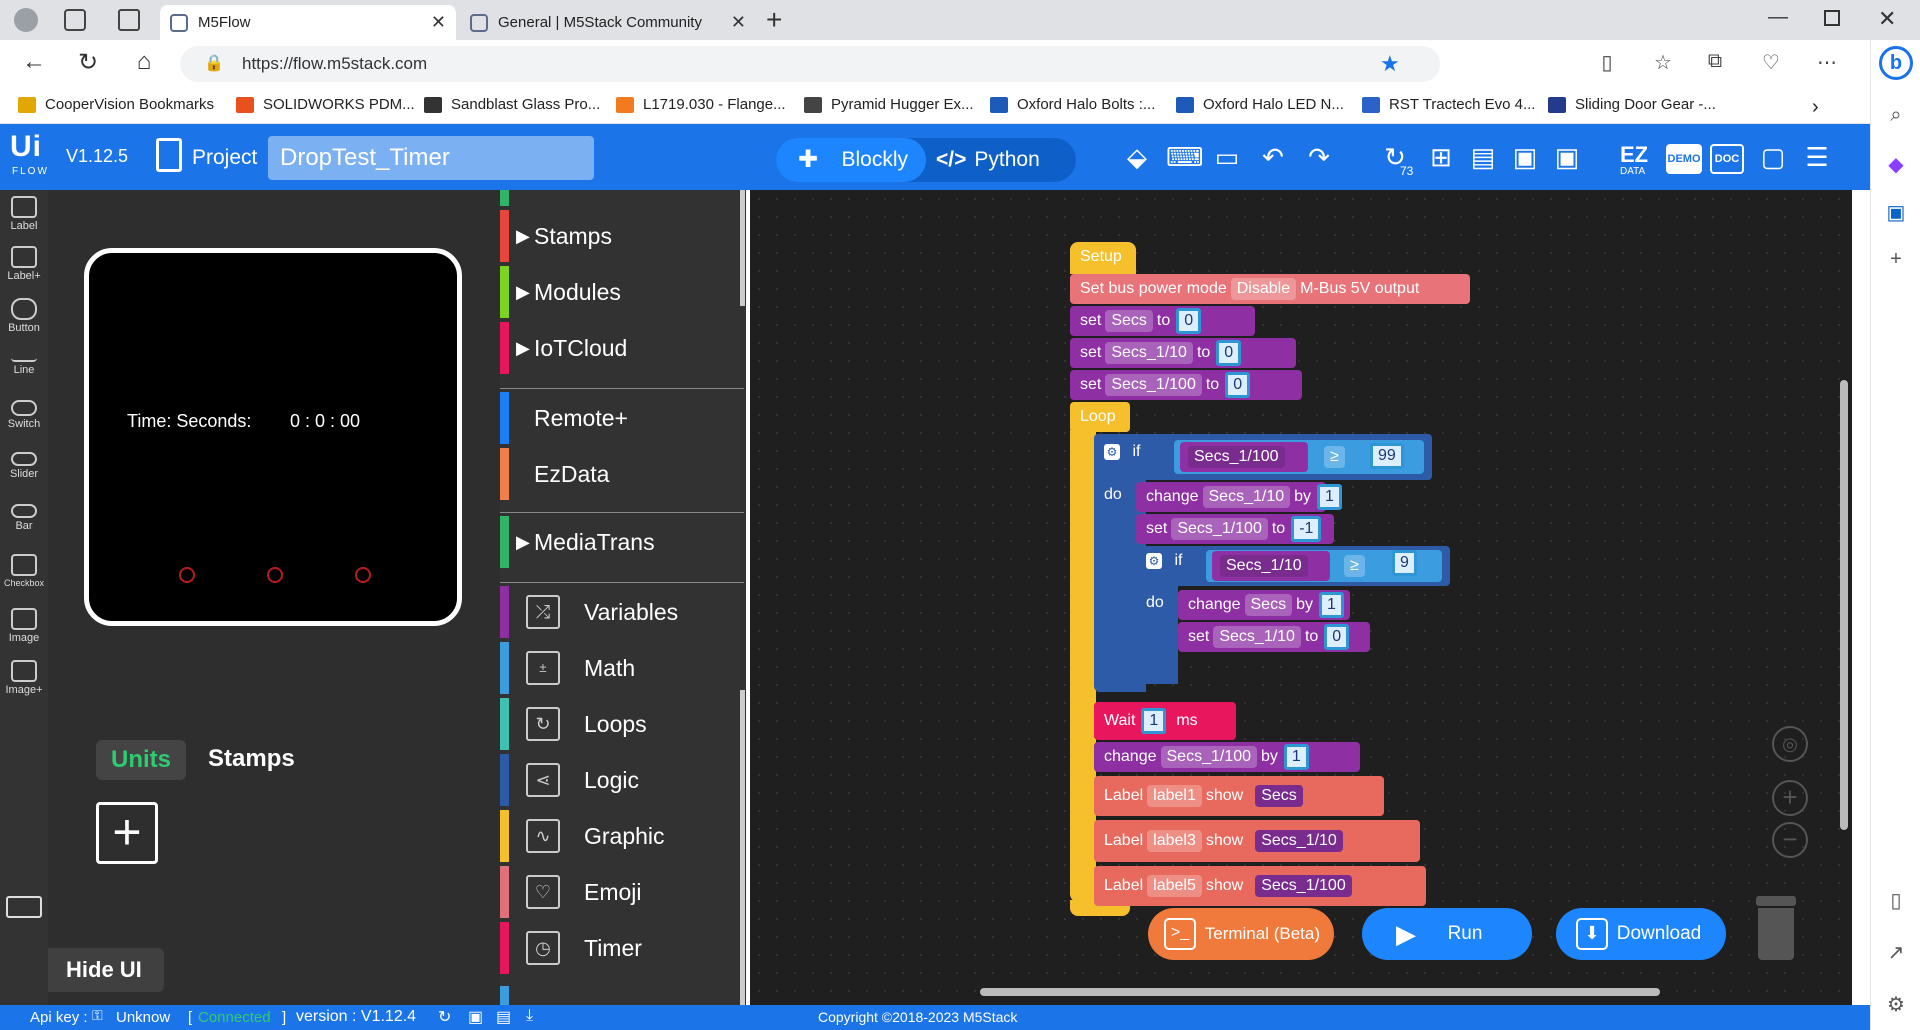  What do you see at coordinates (1384, 456) in the screenshot?
I see `value-field: 99` at bounding box center [1384, 456].